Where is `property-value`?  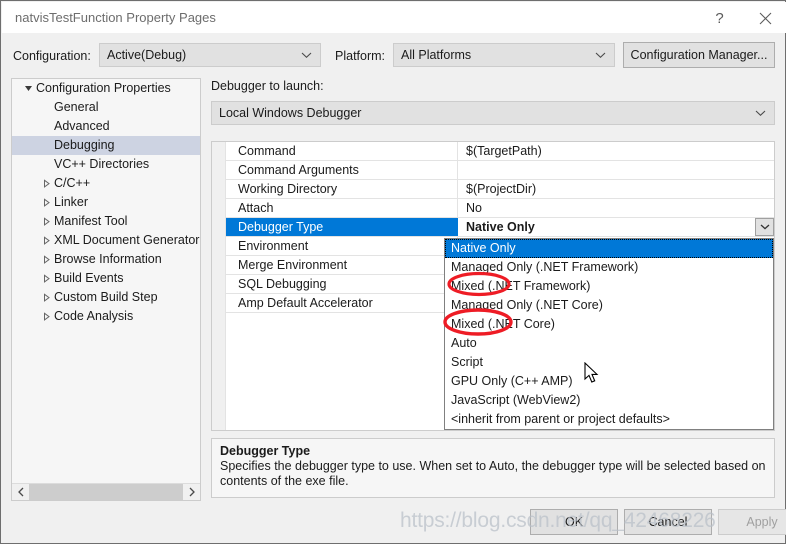 property-value is located at coordinates (616, 170).